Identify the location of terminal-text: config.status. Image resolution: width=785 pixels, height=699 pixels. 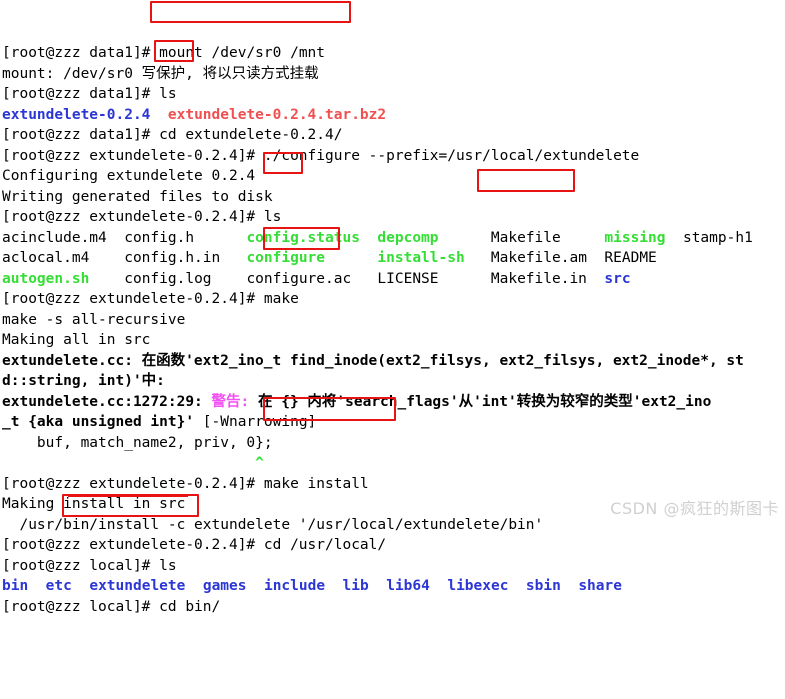
(303, 237).